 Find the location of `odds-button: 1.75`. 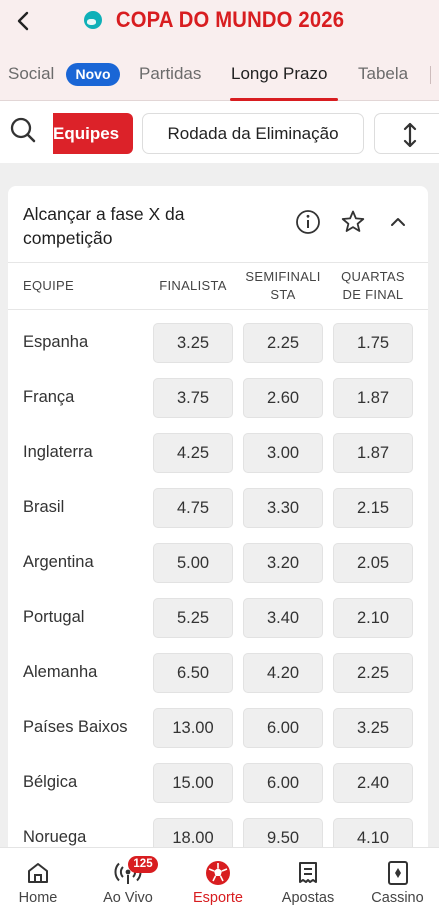

odds-button: 1.75 is located at coordinates (373, 343).